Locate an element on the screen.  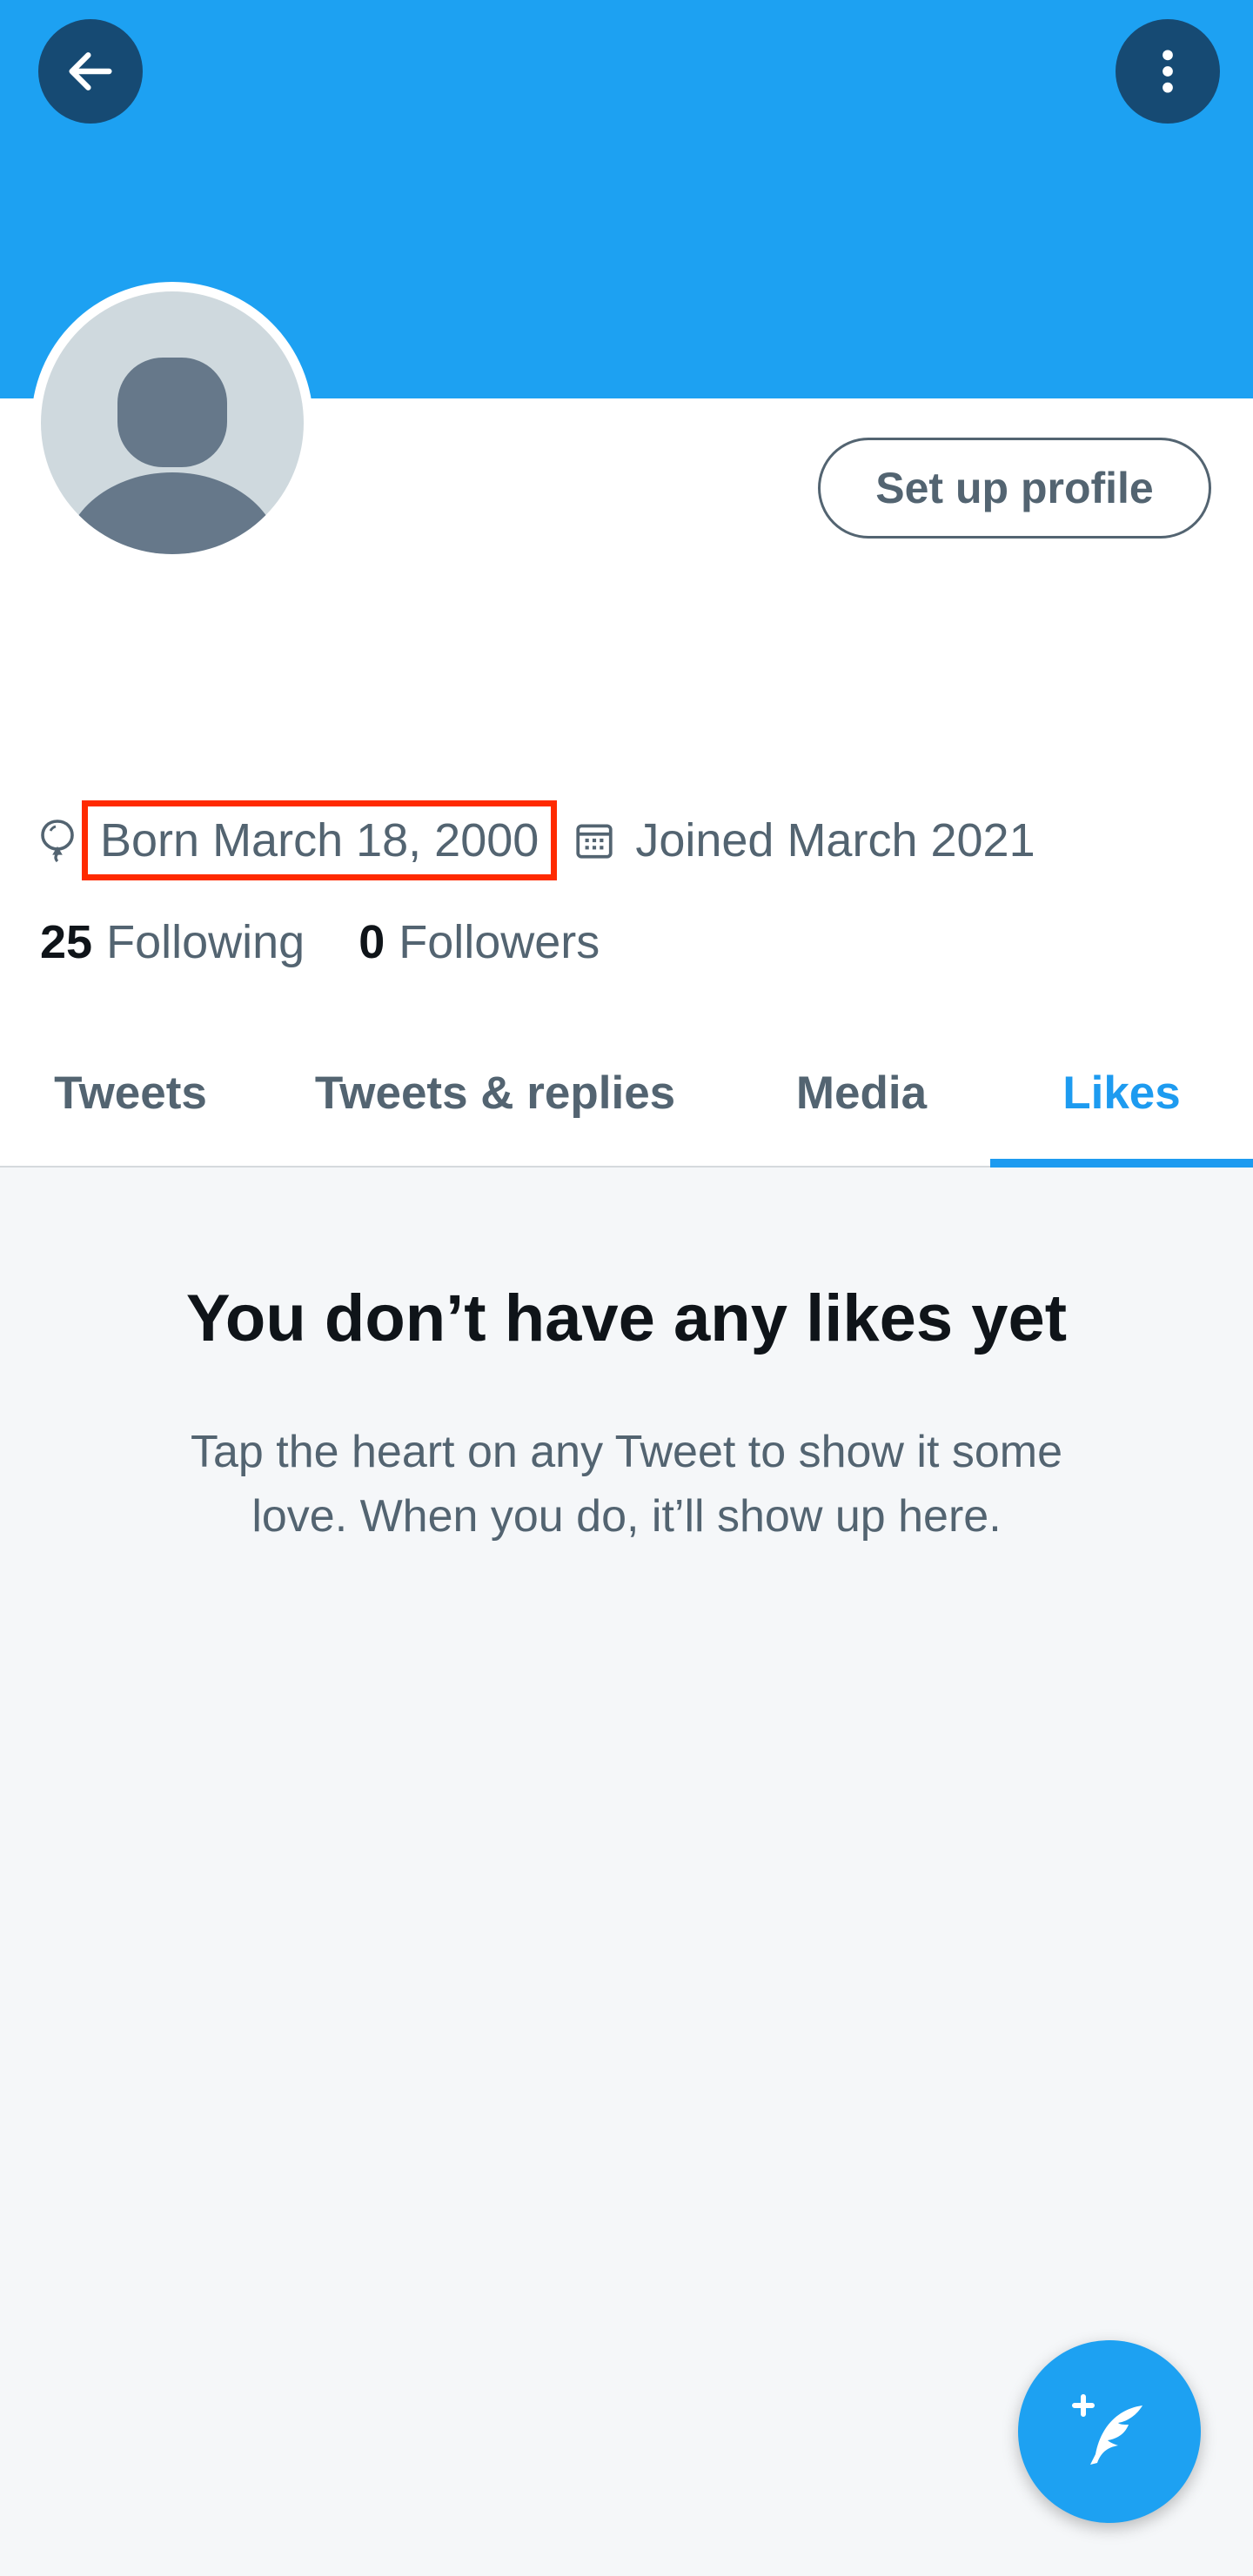
joined-text: Joined March 2021 is located at coordinates (835, 840).